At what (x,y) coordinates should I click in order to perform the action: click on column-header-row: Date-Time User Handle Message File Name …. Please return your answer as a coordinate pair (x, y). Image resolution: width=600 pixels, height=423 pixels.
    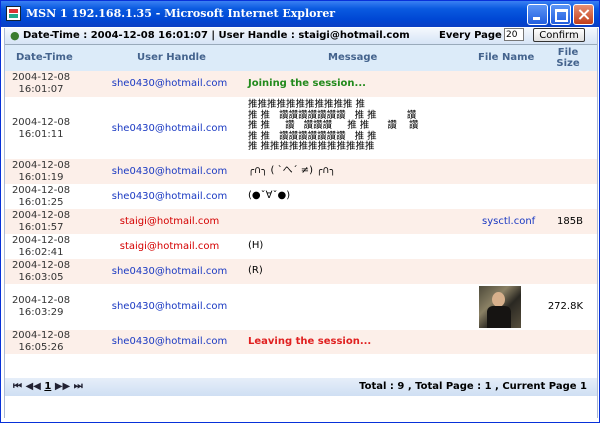
    Looking at the image, I should click on (301, 58).